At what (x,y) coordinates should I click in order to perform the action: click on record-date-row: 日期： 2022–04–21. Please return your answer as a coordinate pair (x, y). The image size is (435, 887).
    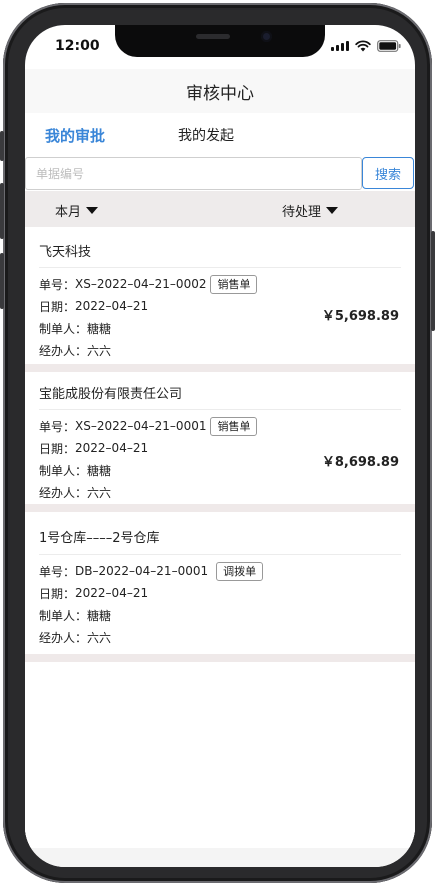
    Looking at the image, I should click on (227, 593).